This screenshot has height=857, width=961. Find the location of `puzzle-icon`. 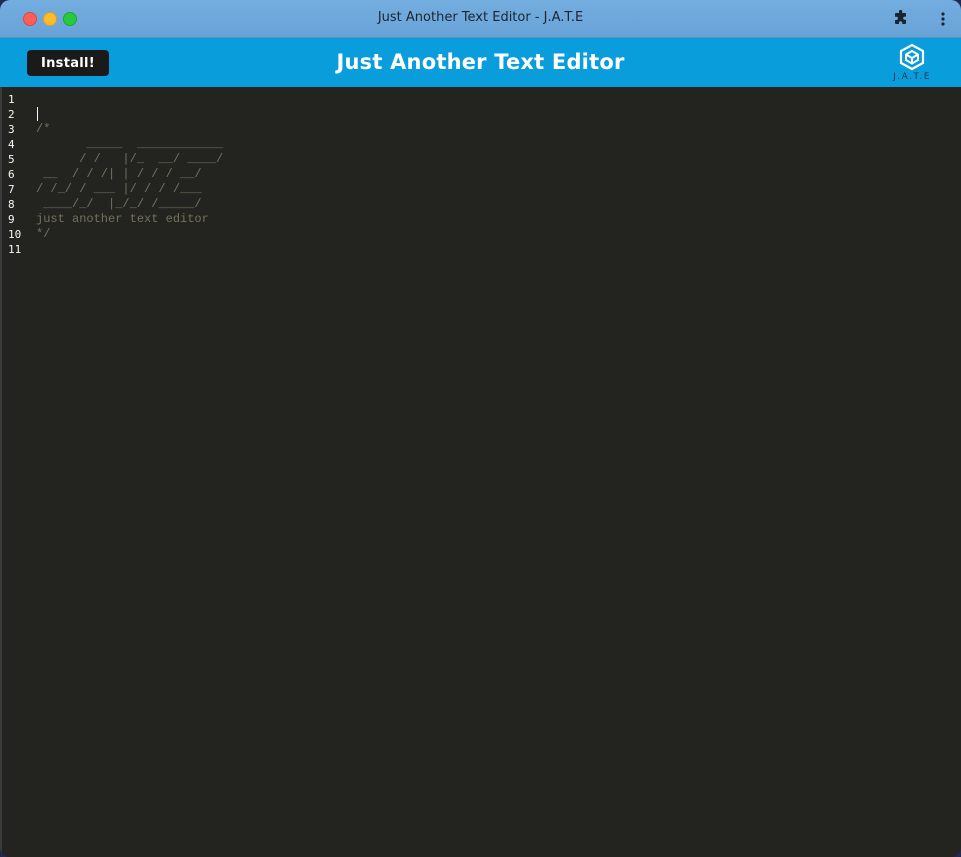

puzzle-icon is located at coordinates (901, 17).